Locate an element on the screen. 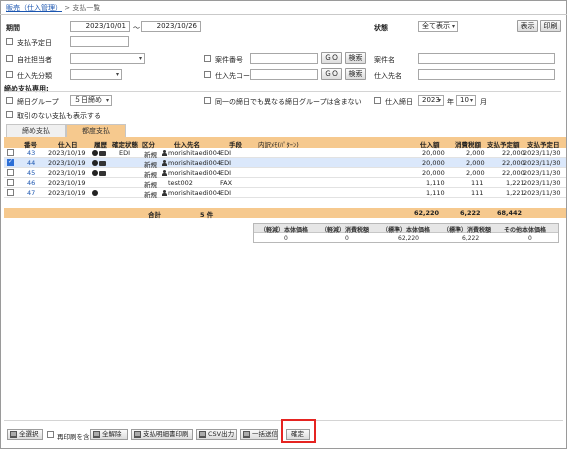 The width and height of the screenshot is (567, 449). case-name-input is located at coordinates (486, 58).